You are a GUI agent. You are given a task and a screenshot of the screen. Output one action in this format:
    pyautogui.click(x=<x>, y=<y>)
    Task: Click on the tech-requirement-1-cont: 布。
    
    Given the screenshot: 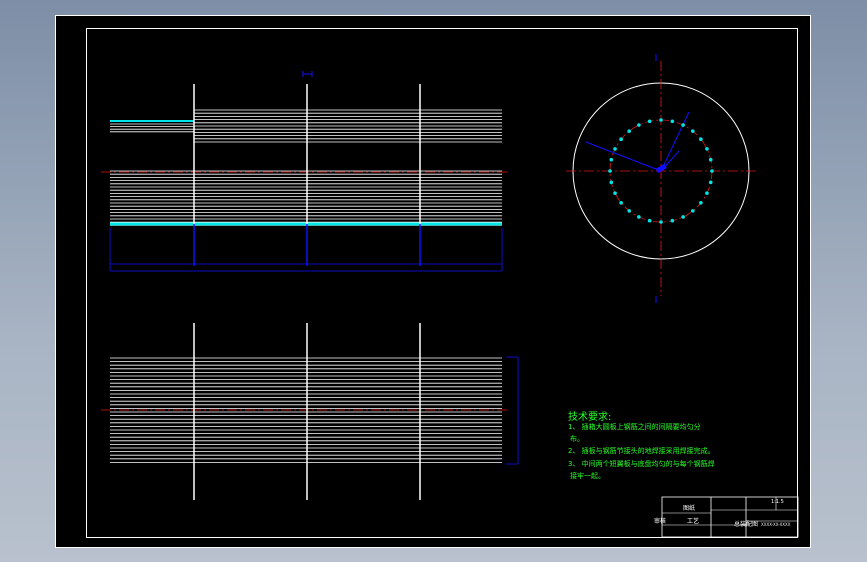 What is the action you would take?
    pyautogui.click(x=577, y=439)
    